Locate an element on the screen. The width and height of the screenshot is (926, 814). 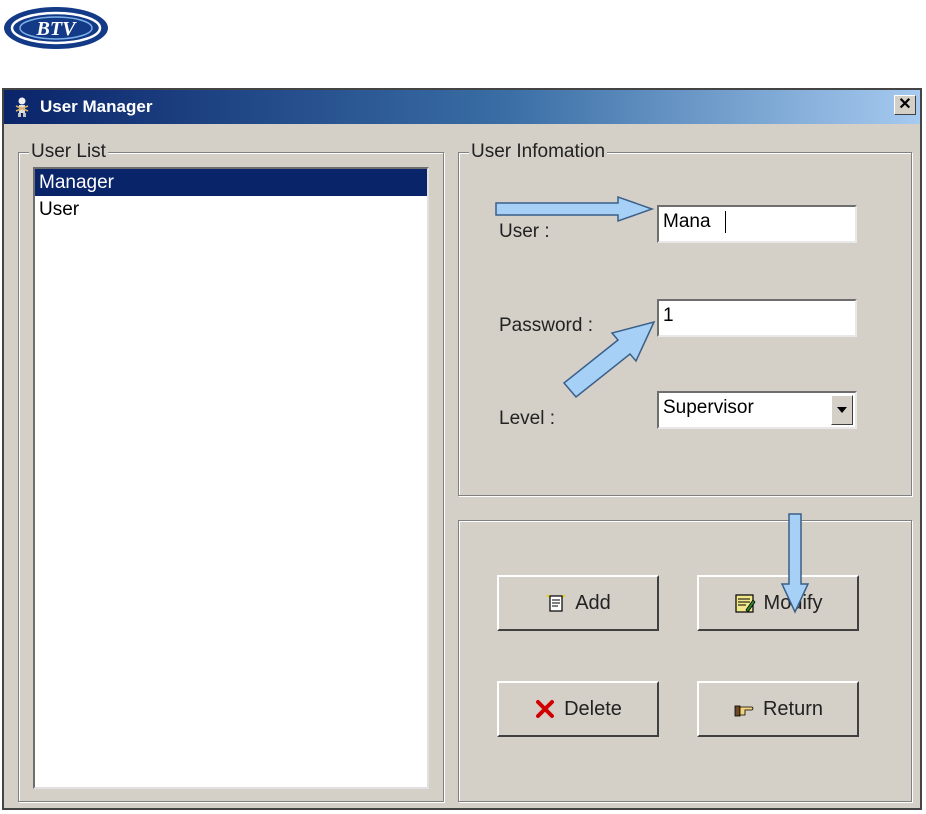
user-input-value: Mana is located at coordinates (687, 221).